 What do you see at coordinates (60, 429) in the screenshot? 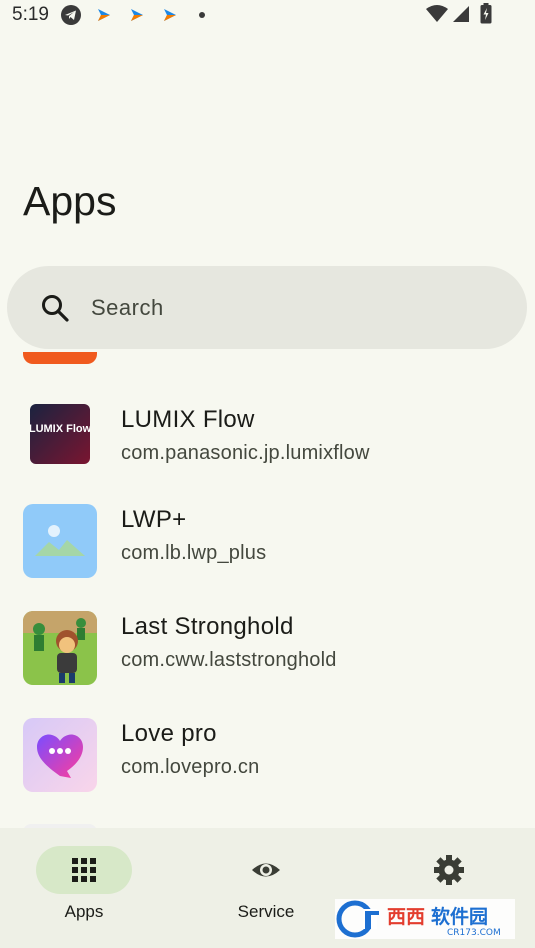
I see `svg-text: LUMIX Flow` at bounding box center [60, 429].